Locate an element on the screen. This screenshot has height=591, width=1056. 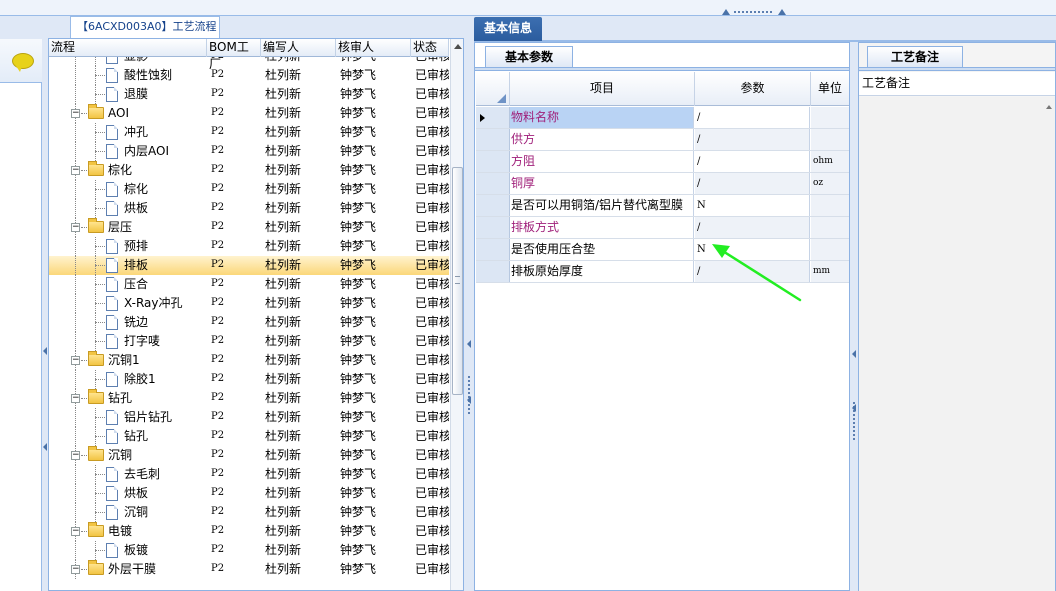
tree-row: − 外层干膜 P2 杜列新 钟梦飞 已审核 is located at coordinates (249, 569).